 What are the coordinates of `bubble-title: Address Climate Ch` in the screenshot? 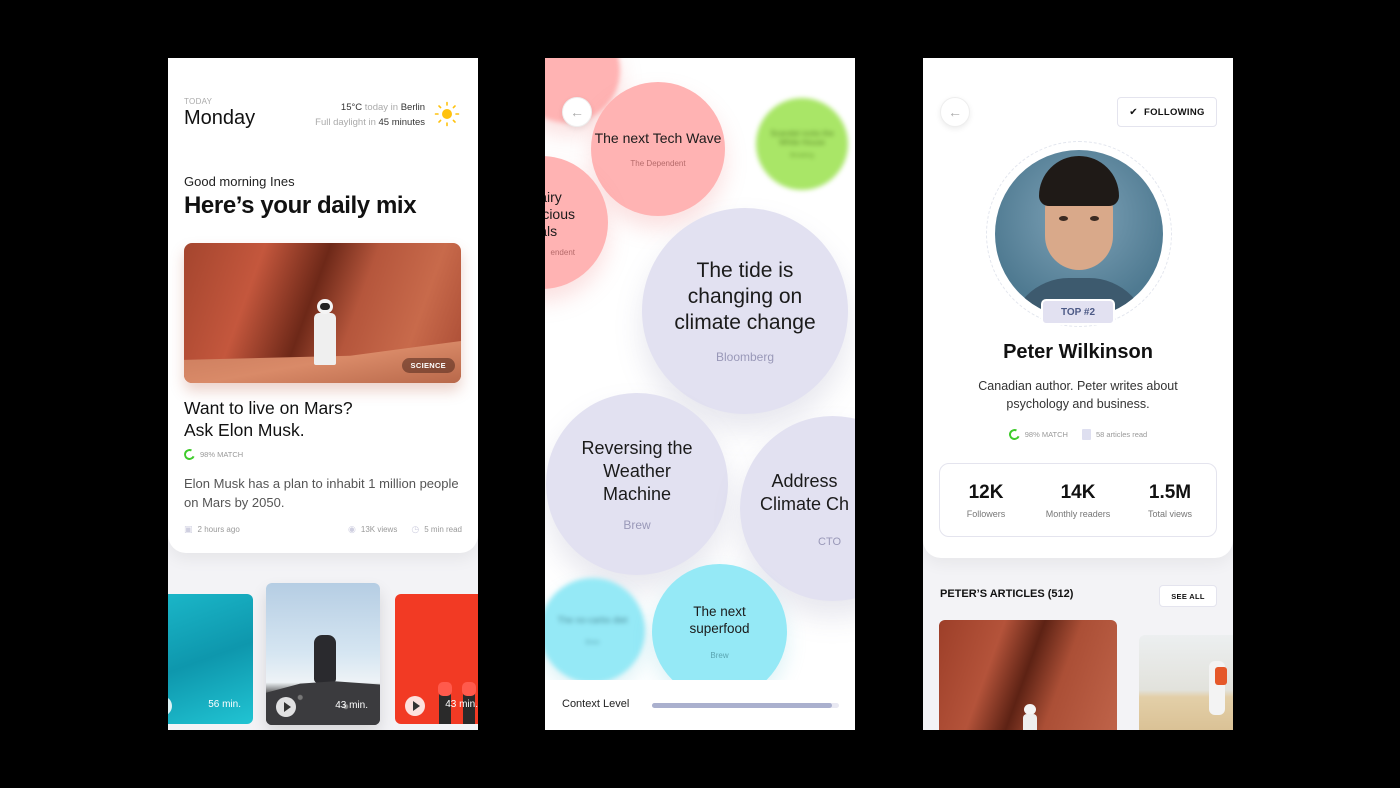 It's located at (805, 492).